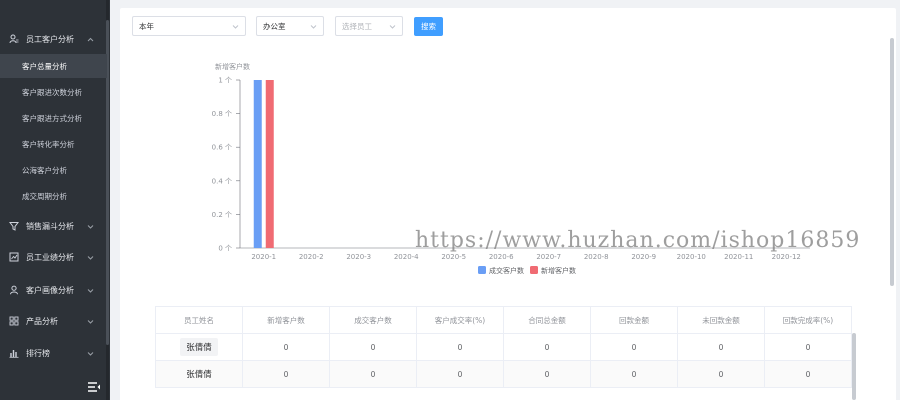 This screenshot has width=900, height=400. What do you see at coordinates (854, 366) in the screenshot?
I see `table-scrollbar` at bounding box center [854, 366].